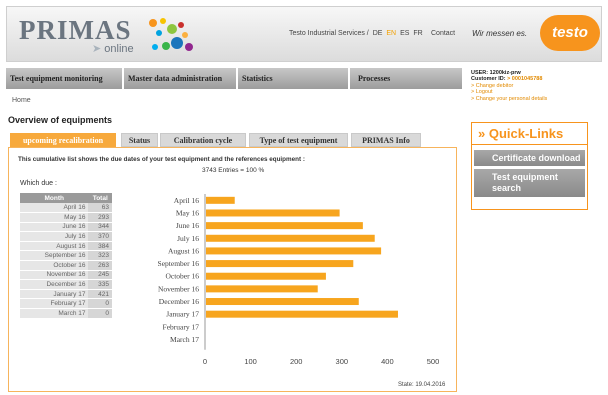 This screenshot has width=608, height=395. What do you see at coordinates (54, 217) in the screenshot?
I see `month-cell: May 16` at bounding box center [54, 217].